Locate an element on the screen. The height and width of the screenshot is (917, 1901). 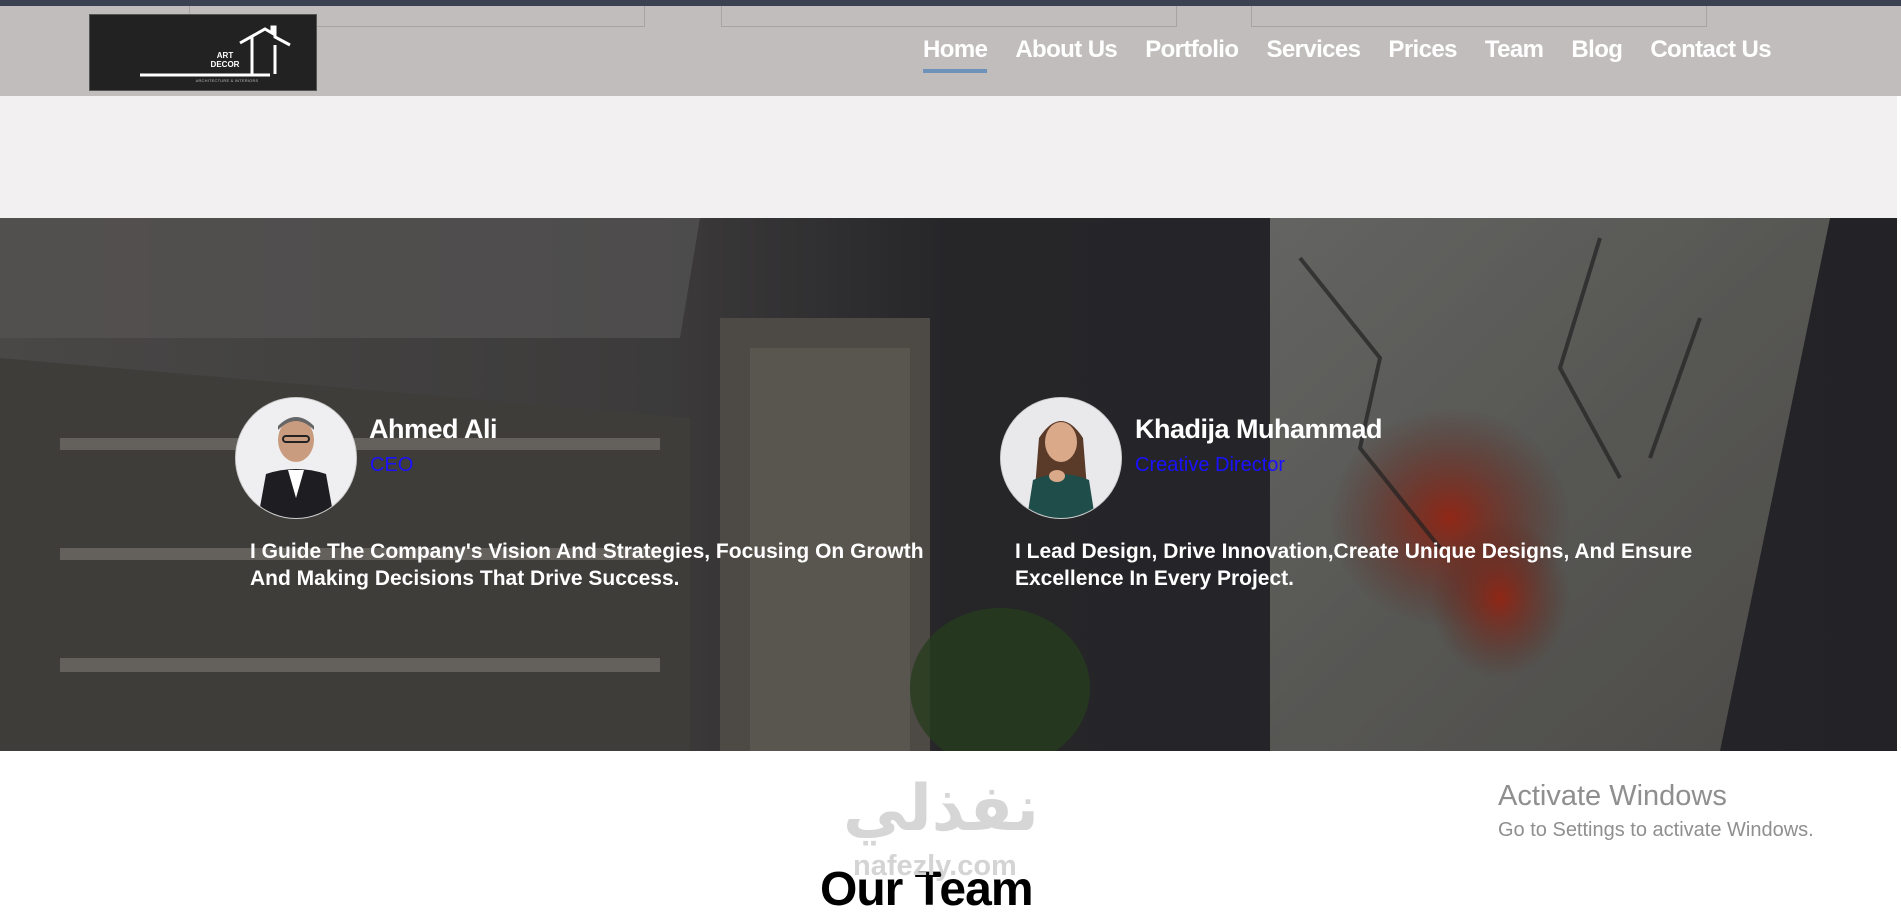
nav-services: Services is located at coordinates (1313, 50).